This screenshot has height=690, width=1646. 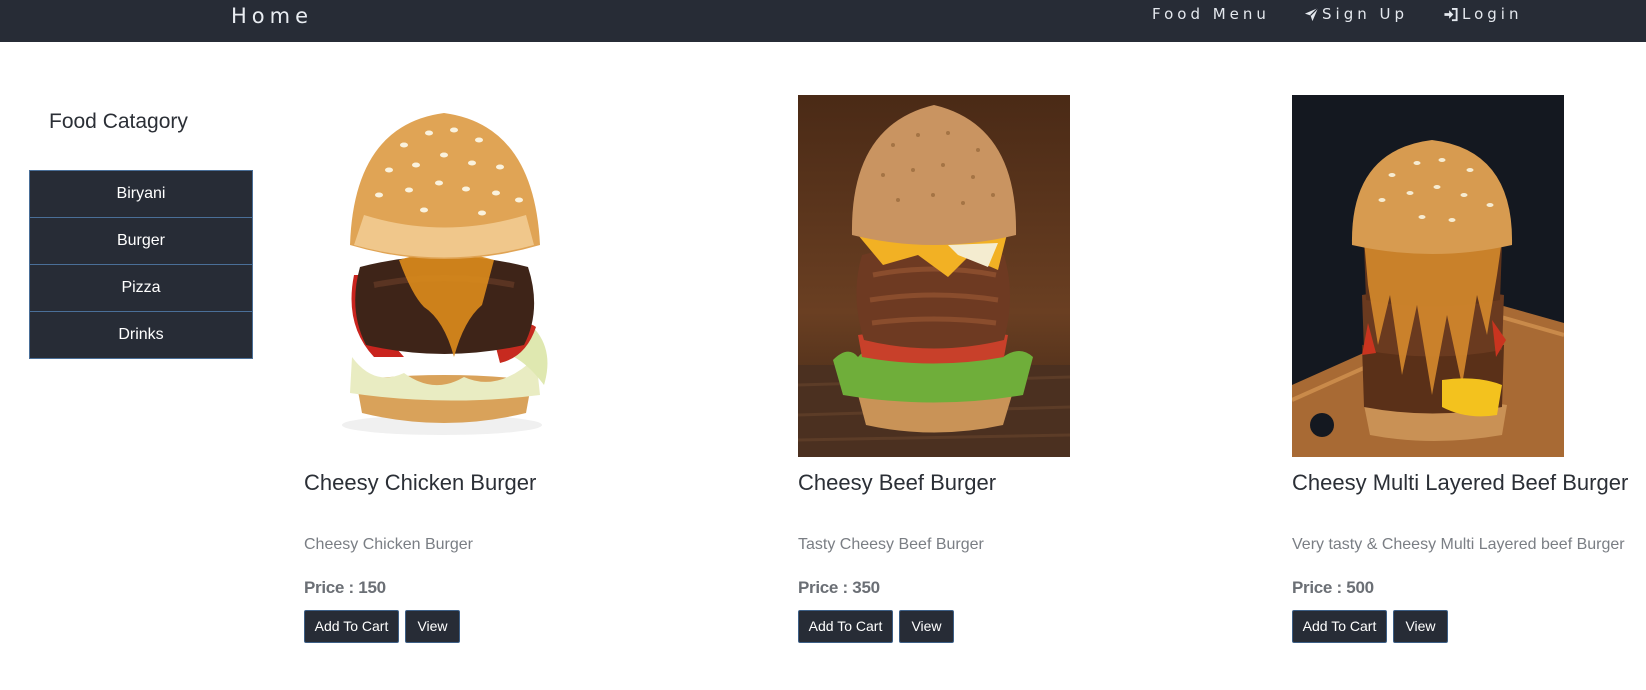 What do you see at coordinates (823, 21) in the screenshot?
I see `top-navbar: Home Food Menu Sign Up Login` at bounding box center [823, 21].